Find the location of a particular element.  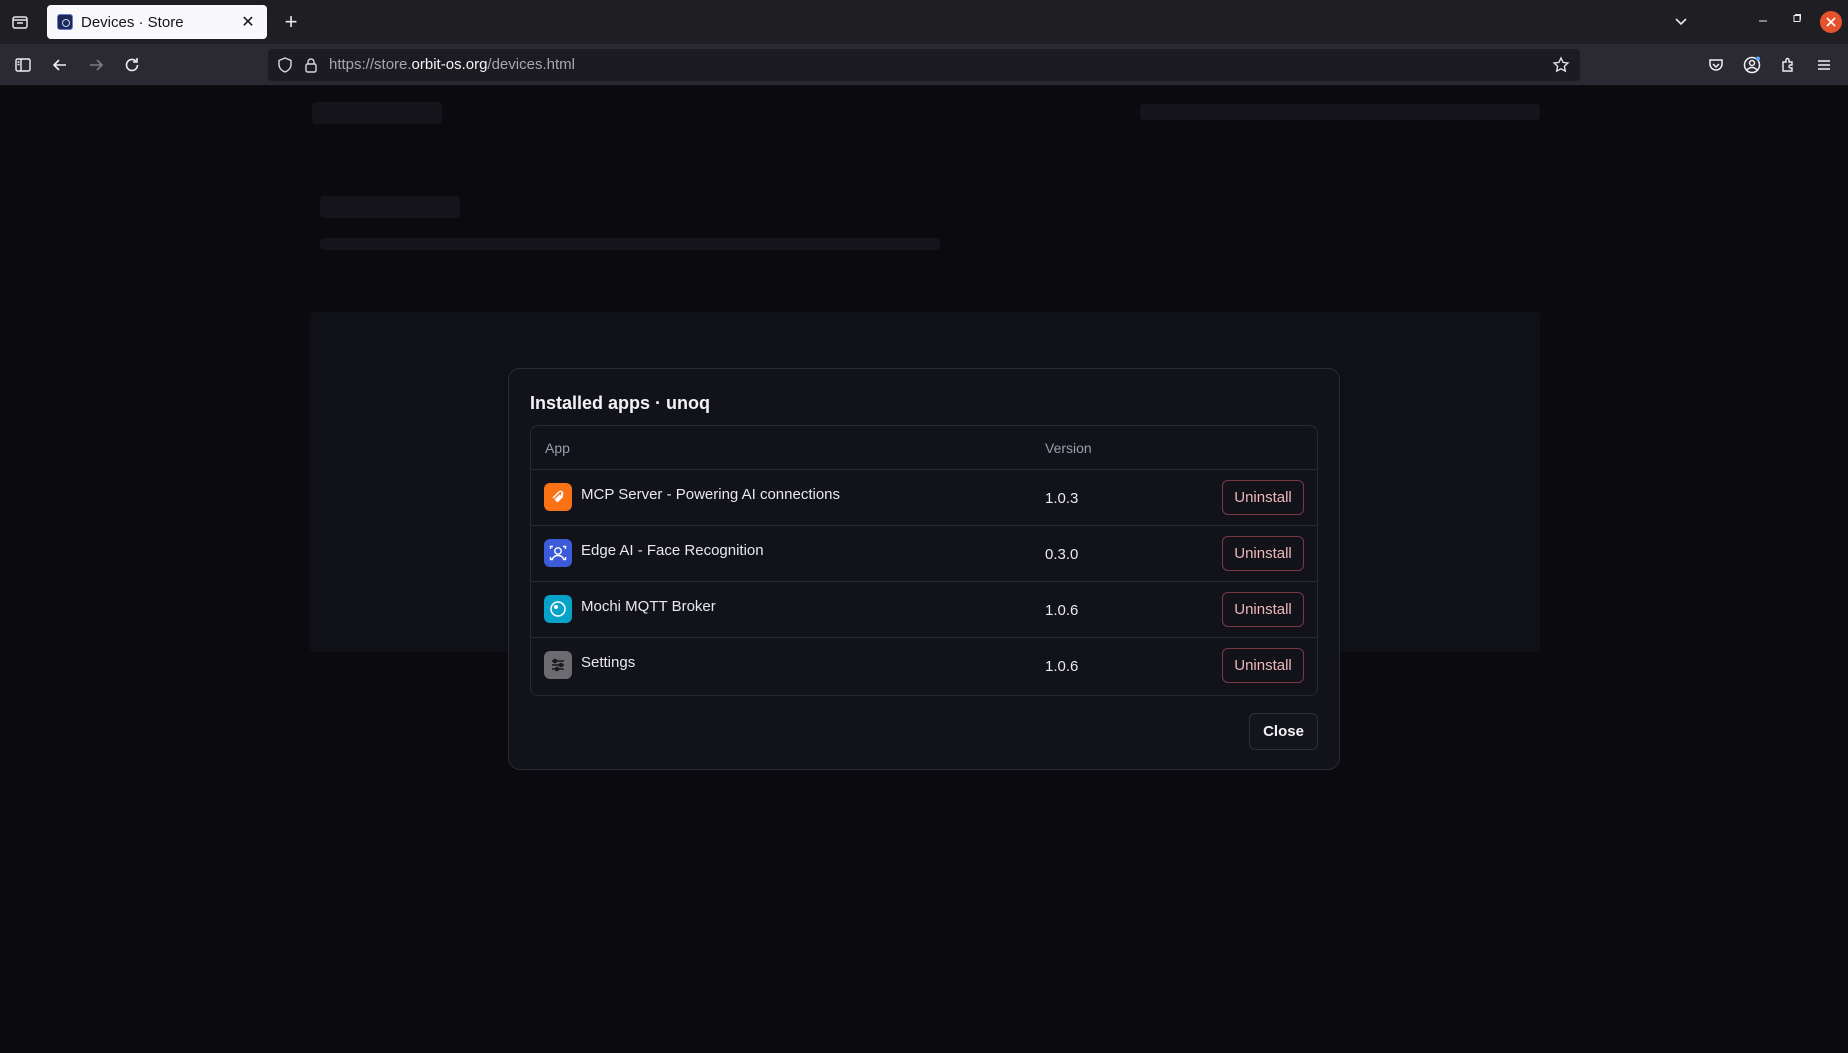

extensions-icon is located at coordinates (1788, 65).